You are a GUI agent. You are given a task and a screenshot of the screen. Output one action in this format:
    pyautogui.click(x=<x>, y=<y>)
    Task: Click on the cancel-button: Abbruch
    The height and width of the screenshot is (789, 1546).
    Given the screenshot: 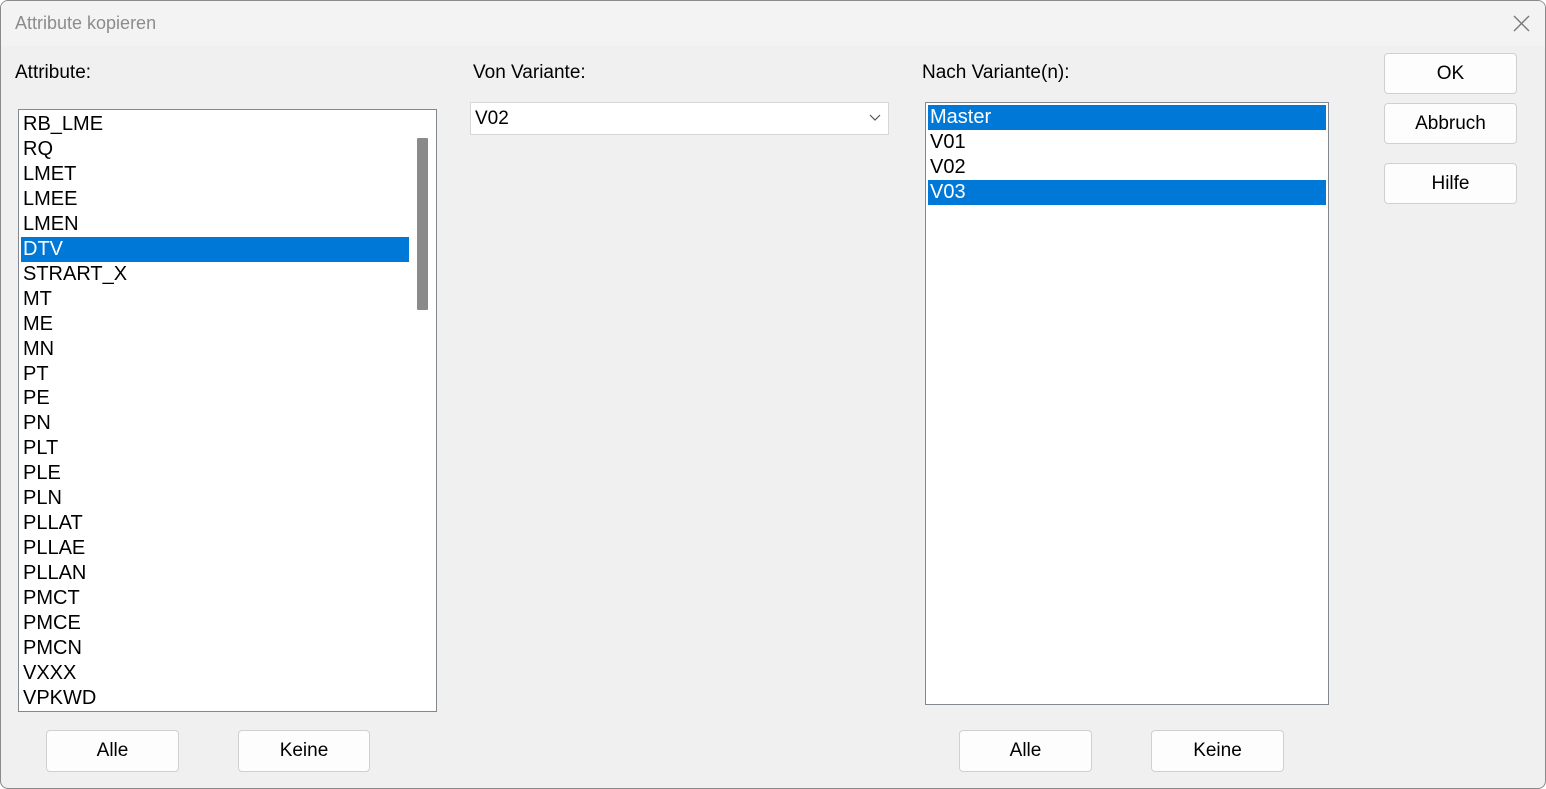 What is the action you would take?
    pyautogui.click(x=1450, y=123)
    